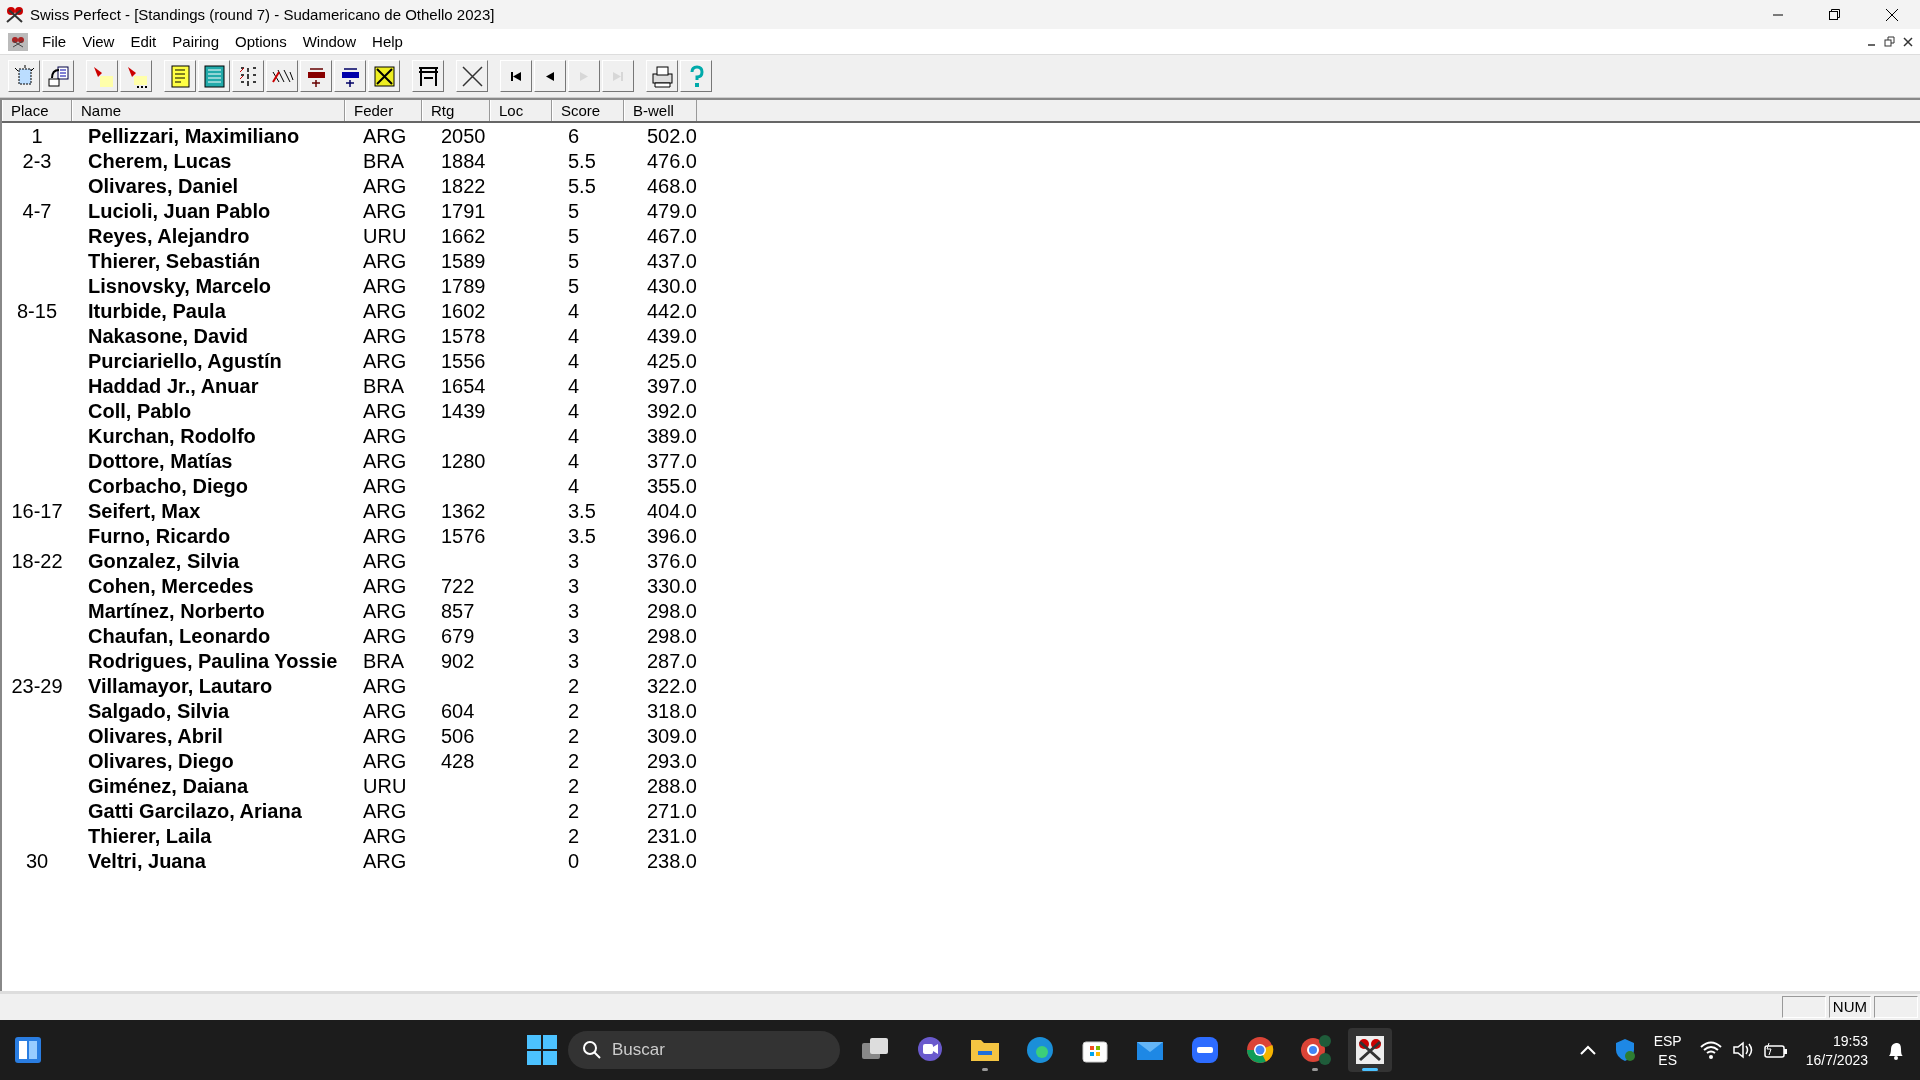 Image resolution: width=1920 pixels, height=1080 pixels. Describe the element at coordinates (1834, 14) in the screenshot. I see `restore-icon` at that location.